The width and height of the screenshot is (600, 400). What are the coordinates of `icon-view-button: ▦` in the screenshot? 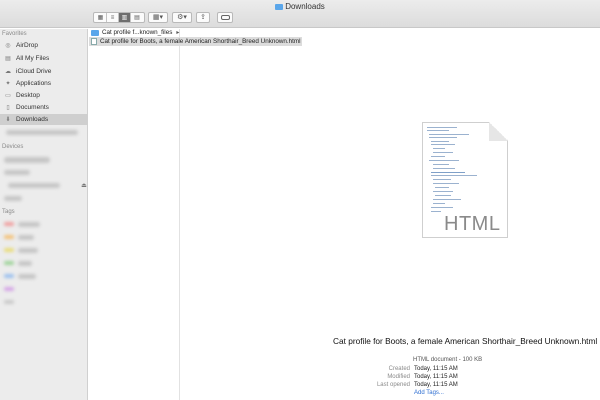 It's located at (101, 17).